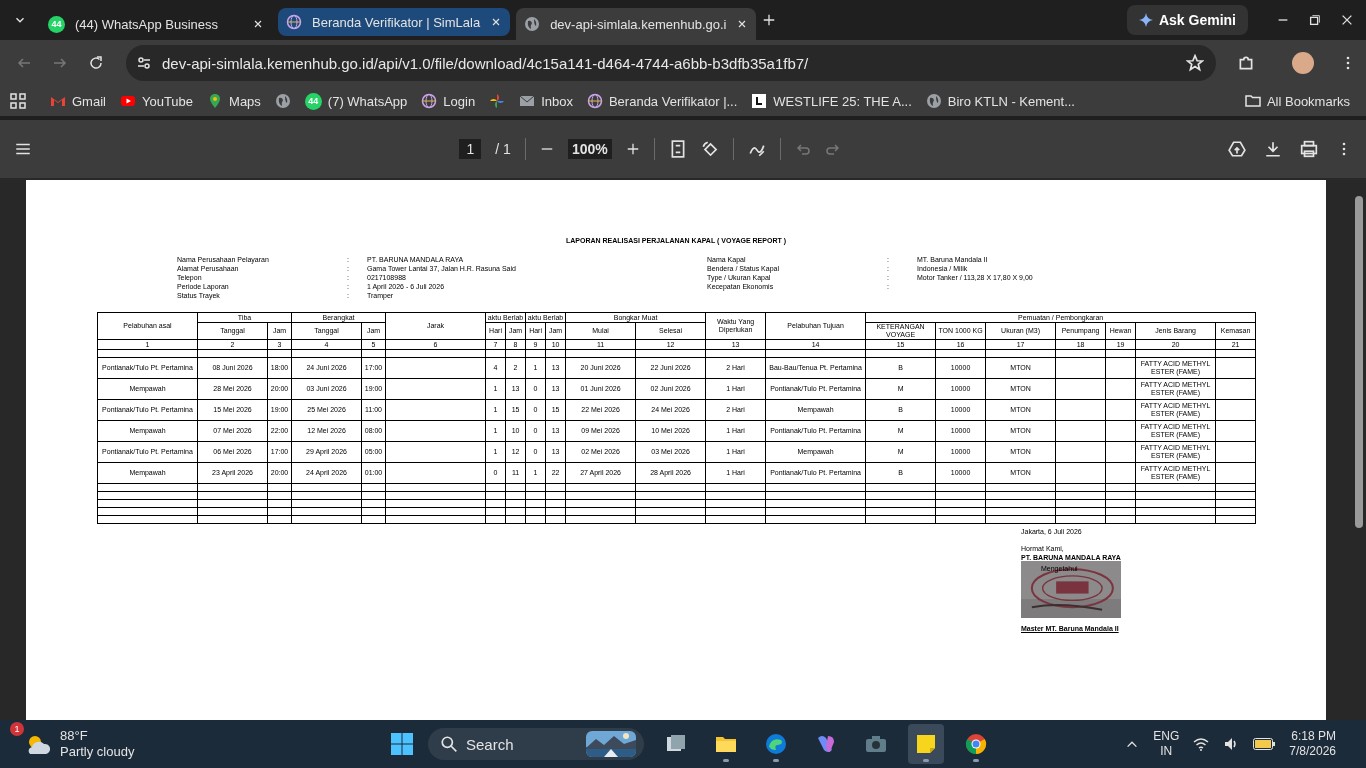 The height and width of the screenshot is (768, 1366). What do you see at coordinates (97, 752) in the screenshot?
I see `weather-condition: Partly cloudy` at bounding box center [97, 752].